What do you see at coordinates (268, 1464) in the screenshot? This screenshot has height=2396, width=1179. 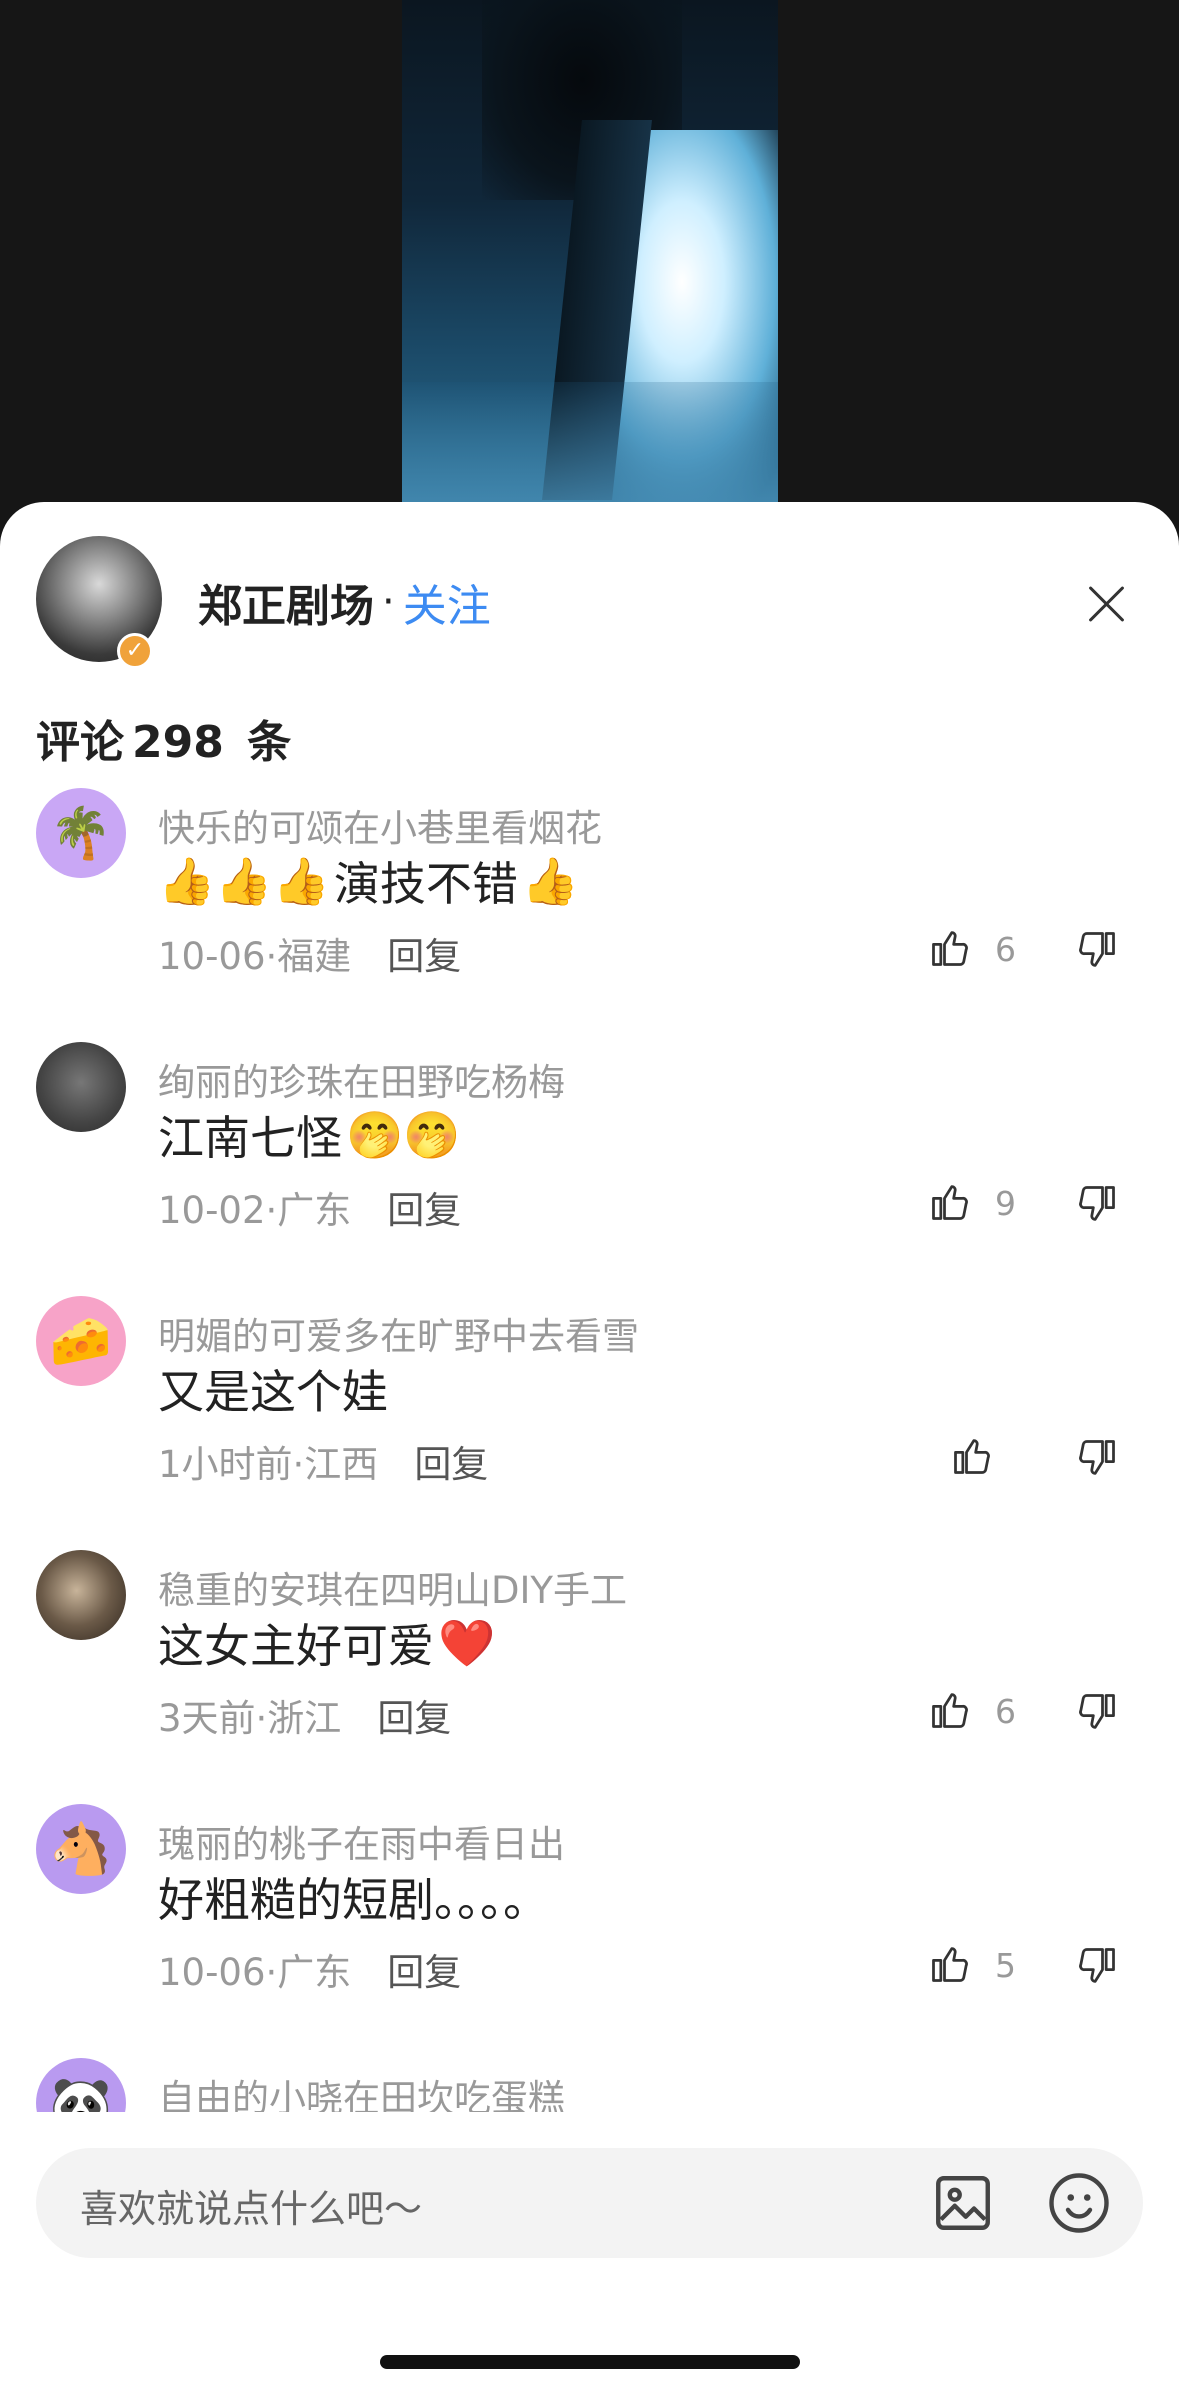 I see `comment-time-location: 1小时前·江西` at bounding box center [268, 1464].